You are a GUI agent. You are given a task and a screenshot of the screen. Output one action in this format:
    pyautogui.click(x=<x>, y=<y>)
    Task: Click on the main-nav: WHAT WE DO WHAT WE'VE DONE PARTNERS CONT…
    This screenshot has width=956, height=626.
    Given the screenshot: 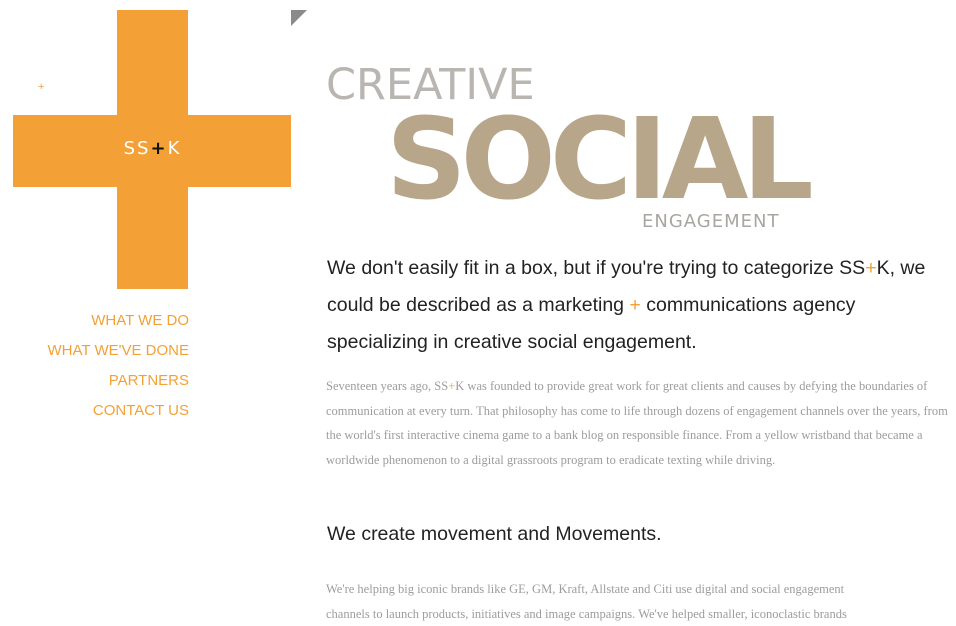 What is the action you would take?
    pyautogui.click(x=118, y=366)
    